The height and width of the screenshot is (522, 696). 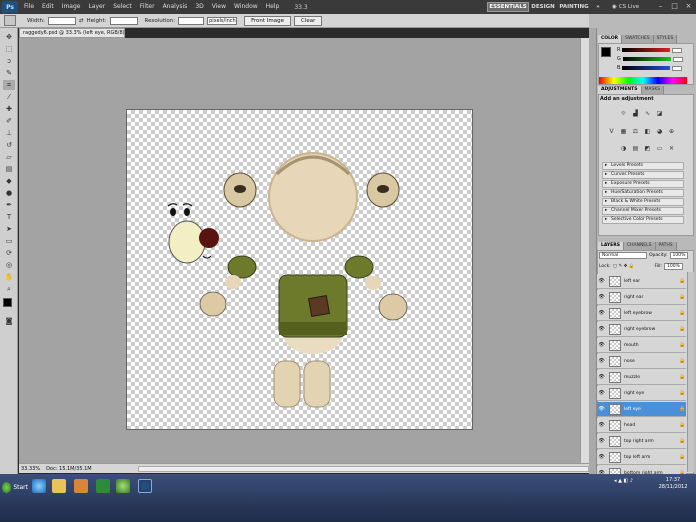 I want to click on preset-exposure: Exposure Presets, so click(x=643, y=184).